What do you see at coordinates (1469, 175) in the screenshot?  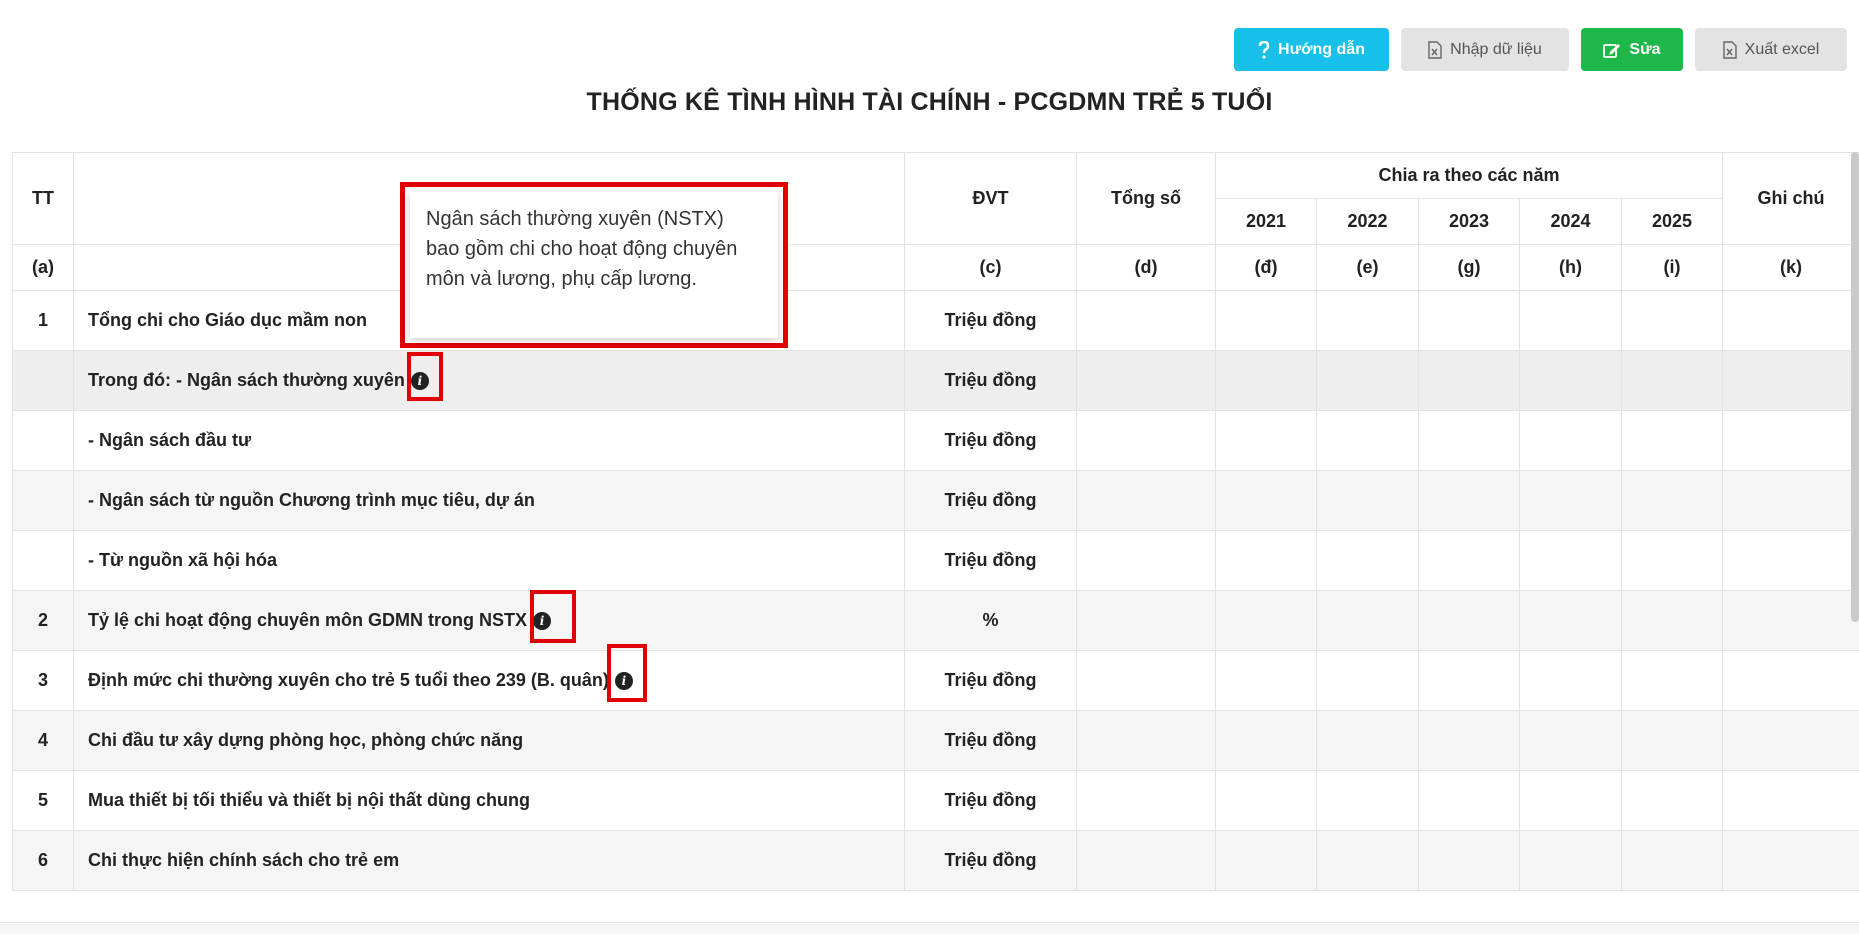 I see `header-split-years: Chia ra theo các năm` at bounding box center [1469, 175].